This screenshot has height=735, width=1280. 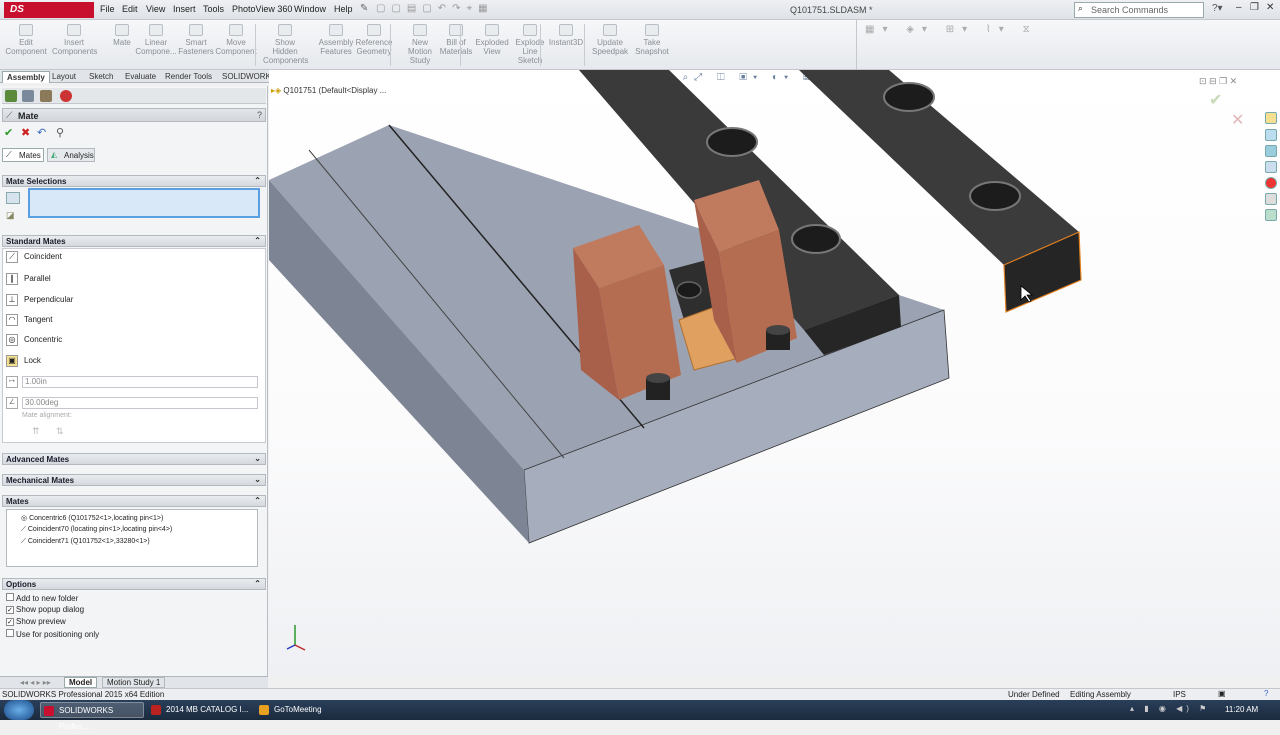 What do you see at coordinates (364, 8) in the screenshot?
I see `pin-icon: ✎` at bounding box center [364, 8].